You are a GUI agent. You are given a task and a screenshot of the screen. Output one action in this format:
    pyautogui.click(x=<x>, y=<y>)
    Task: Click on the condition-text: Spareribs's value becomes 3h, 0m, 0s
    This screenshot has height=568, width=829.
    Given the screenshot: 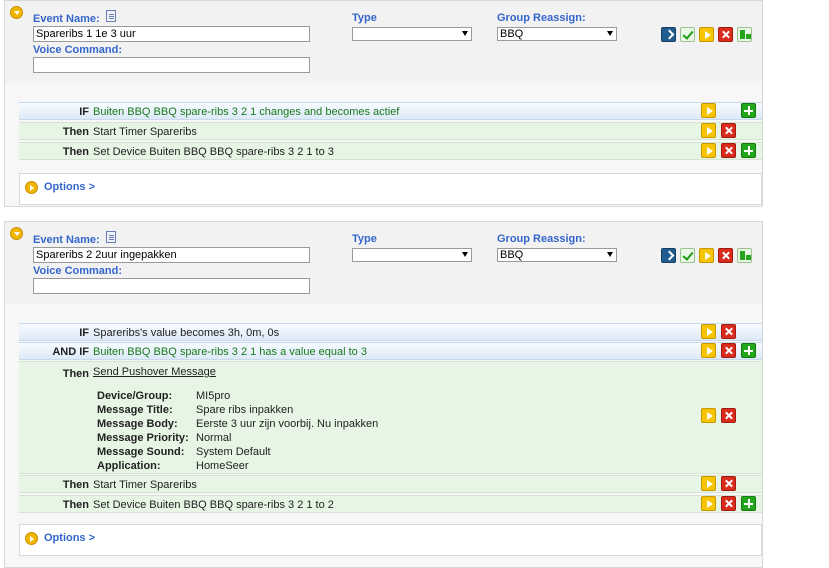 What is the action you would take?
    pyautogui.click(x=186, y=333)
    